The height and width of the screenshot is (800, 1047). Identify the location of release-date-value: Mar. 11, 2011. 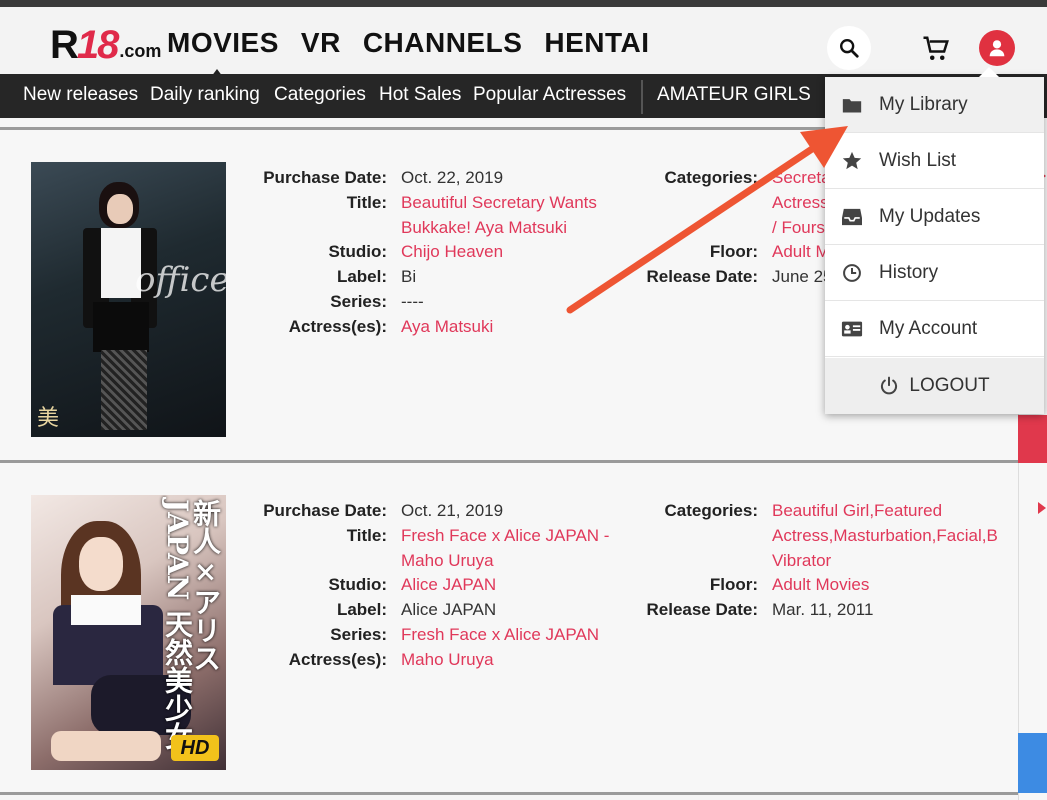
(823, 609).